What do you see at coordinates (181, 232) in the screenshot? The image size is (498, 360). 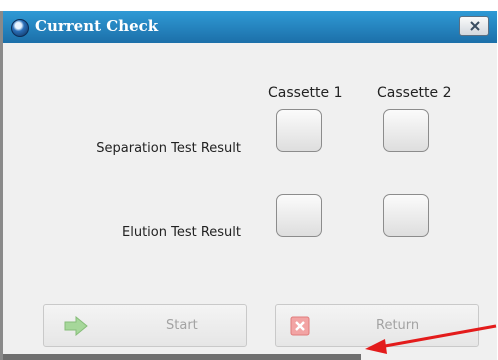 I see `elution-test-label: Elution Test Result` at bounding box center [181, 232].